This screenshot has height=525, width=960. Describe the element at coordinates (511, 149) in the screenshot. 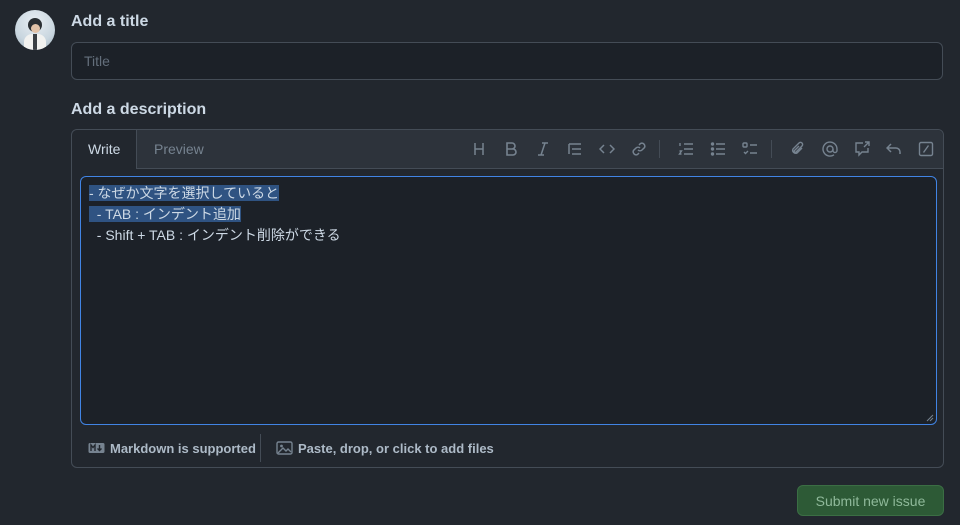

I see `bold-icon` at that location.